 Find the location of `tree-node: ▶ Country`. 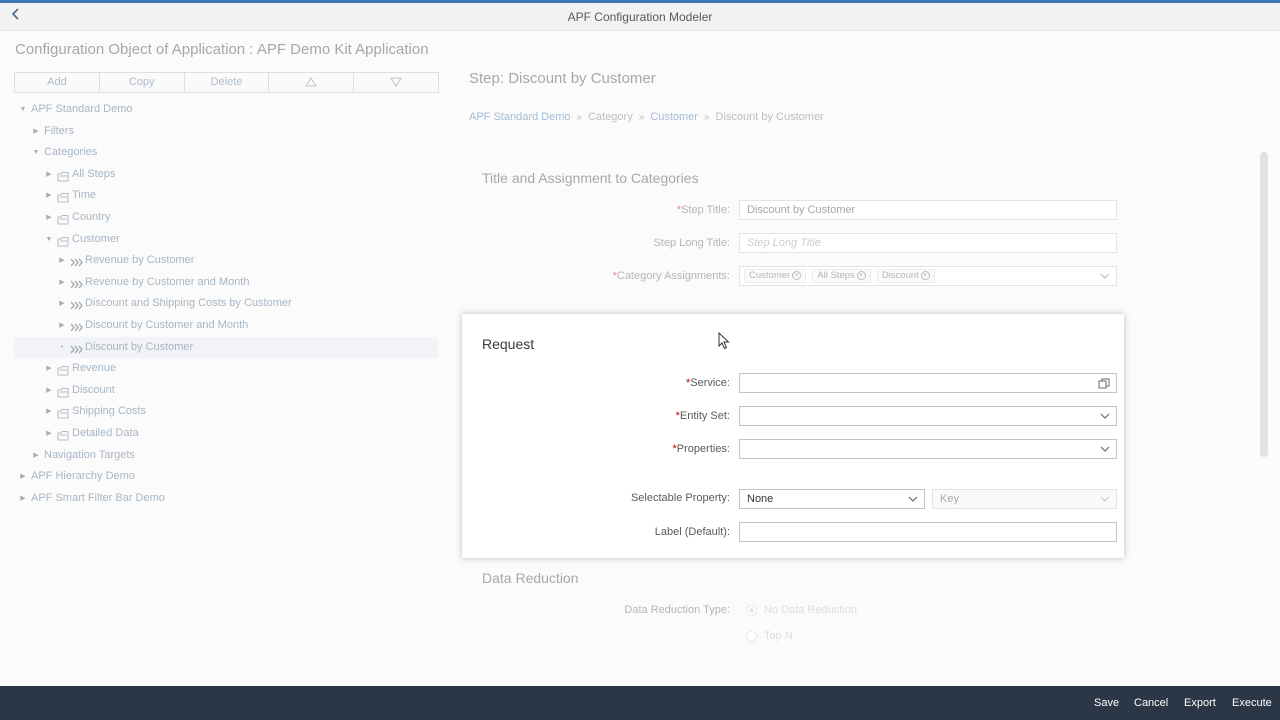

tree-node: ▶ Country is located at coordinates (226, 218).